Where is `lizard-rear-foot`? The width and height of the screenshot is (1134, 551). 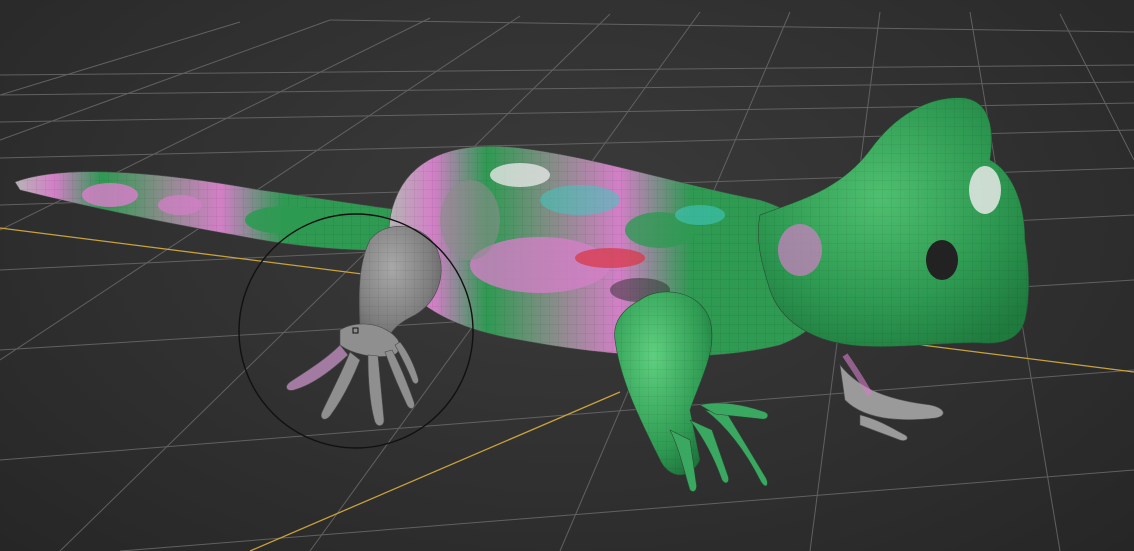
lizard-rear-foot is located at coordinates (891, 397).